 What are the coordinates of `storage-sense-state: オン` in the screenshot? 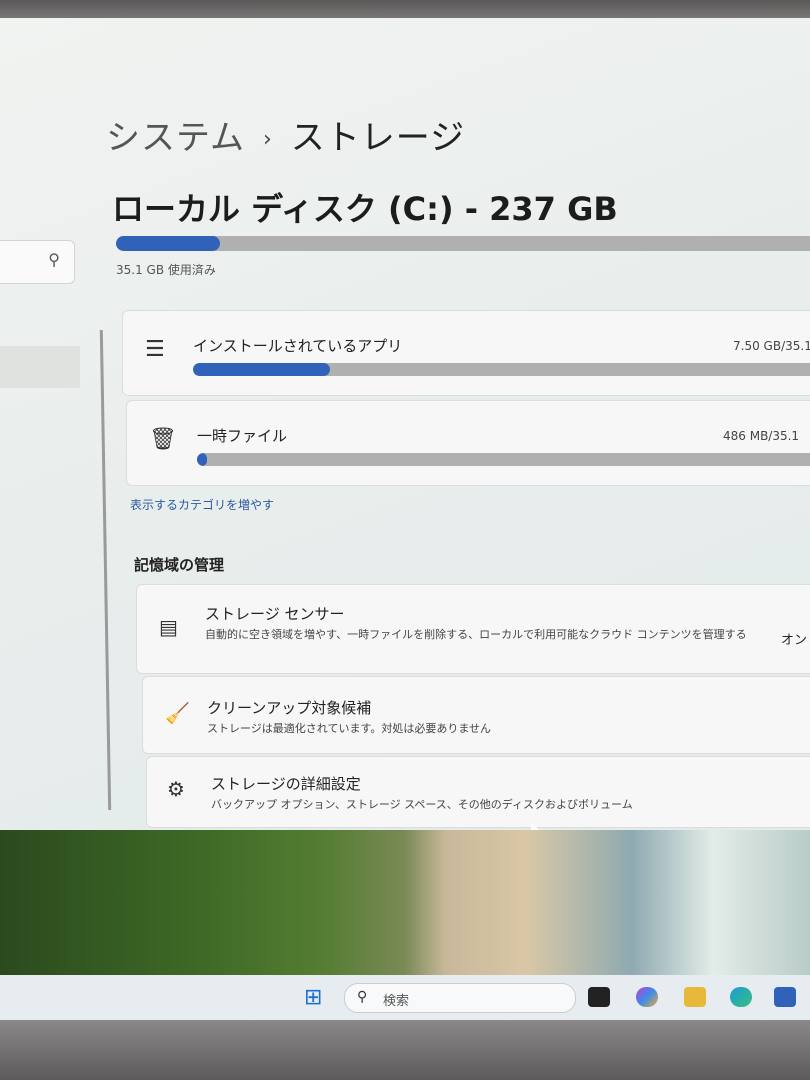 It's located at (794, 640).